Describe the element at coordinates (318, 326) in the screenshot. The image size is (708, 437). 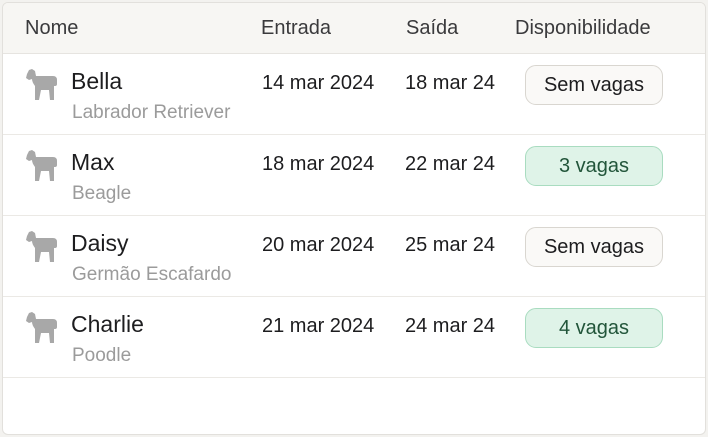
I see `checkin-date: 21 mar 2024` at that location.